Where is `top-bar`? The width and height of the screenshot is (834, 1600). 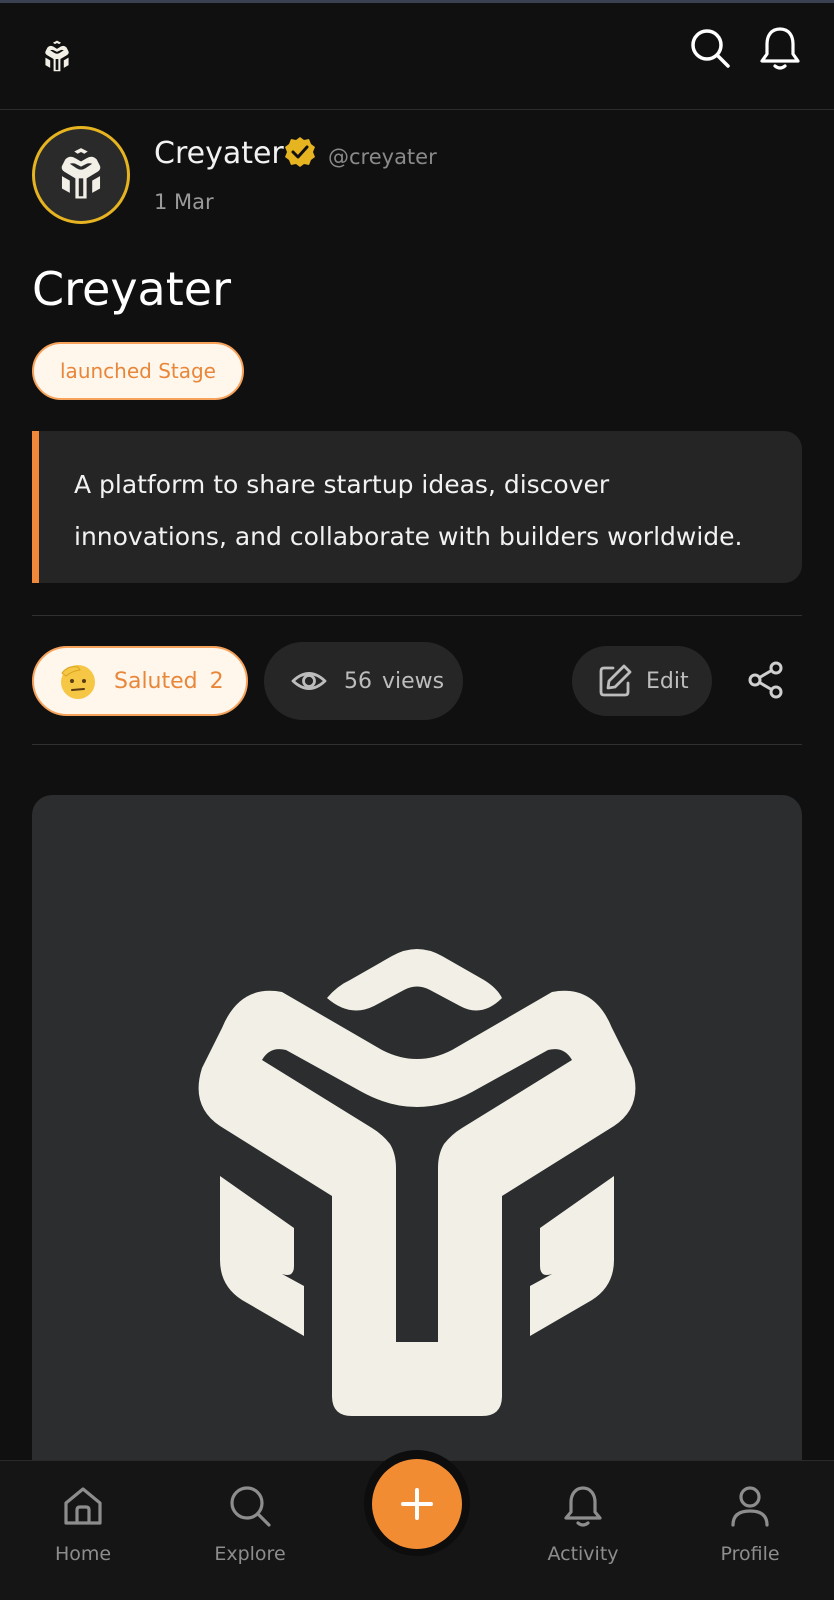 top-bar is located at coordinates (417, 55).